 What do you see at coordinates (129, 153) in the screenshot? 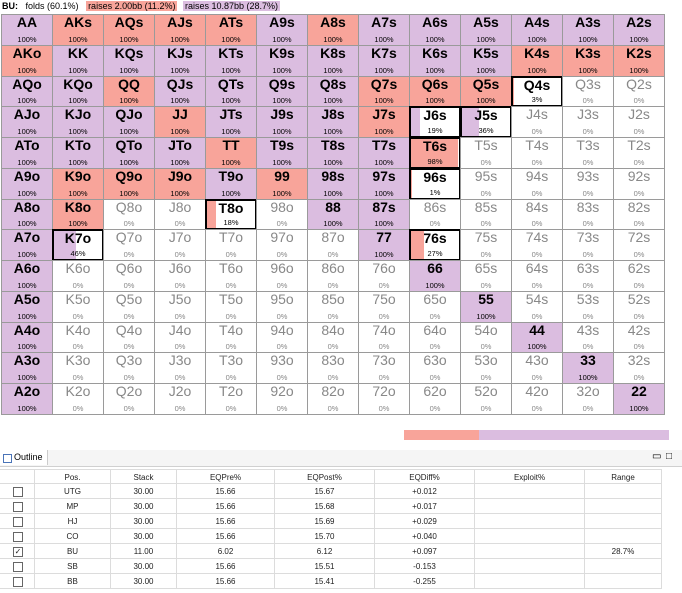
I see `hand-cell: QTo 100%` at bounding box center [129, 153].